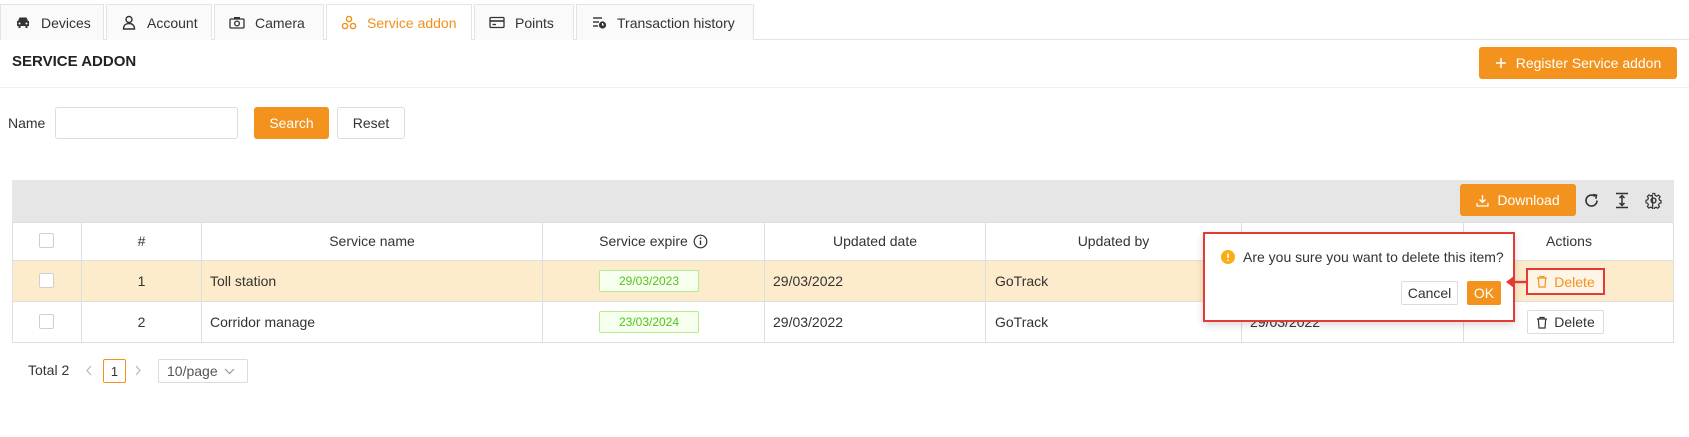 The width and height of the screenshot is (1689, 437). I want to click on next-page-icon, so click(138, 370).